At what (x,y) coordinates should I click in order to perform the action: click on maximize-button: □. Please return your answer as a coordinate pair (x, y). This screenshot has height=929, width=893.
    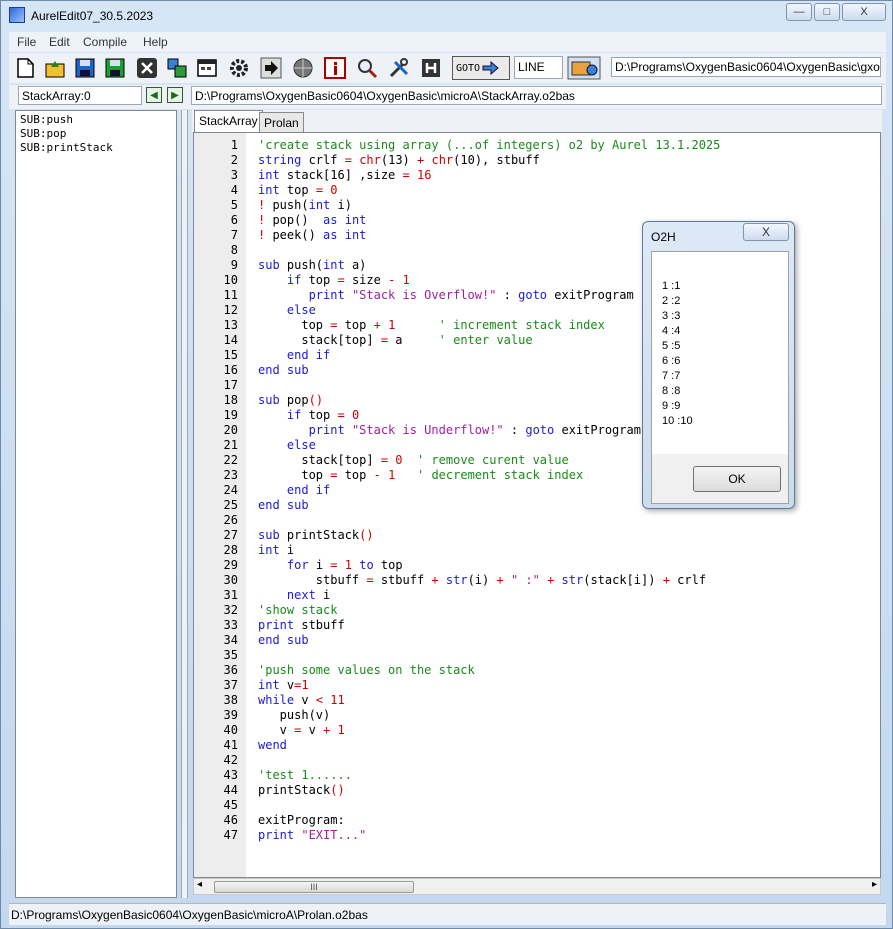
    Looking at the image, I should click on (827, 12).